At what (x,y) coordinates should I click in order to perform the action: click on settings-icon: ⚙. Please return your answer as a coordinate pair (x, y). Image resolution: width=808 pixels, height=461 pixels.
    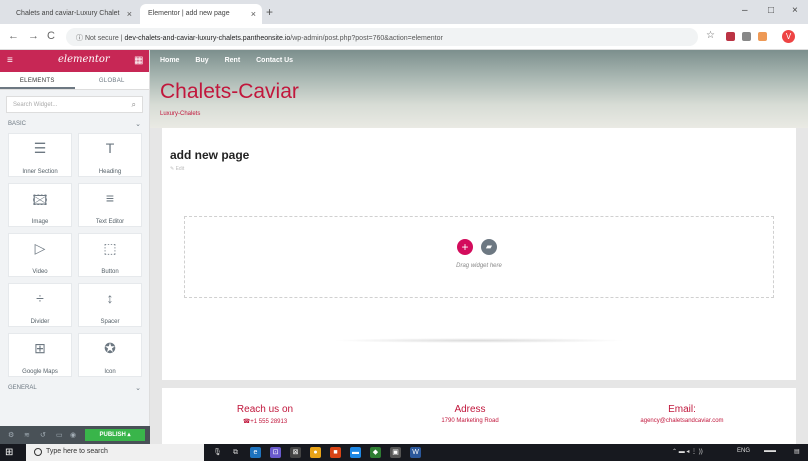
    Looking at the image, I should click on (11, 435).